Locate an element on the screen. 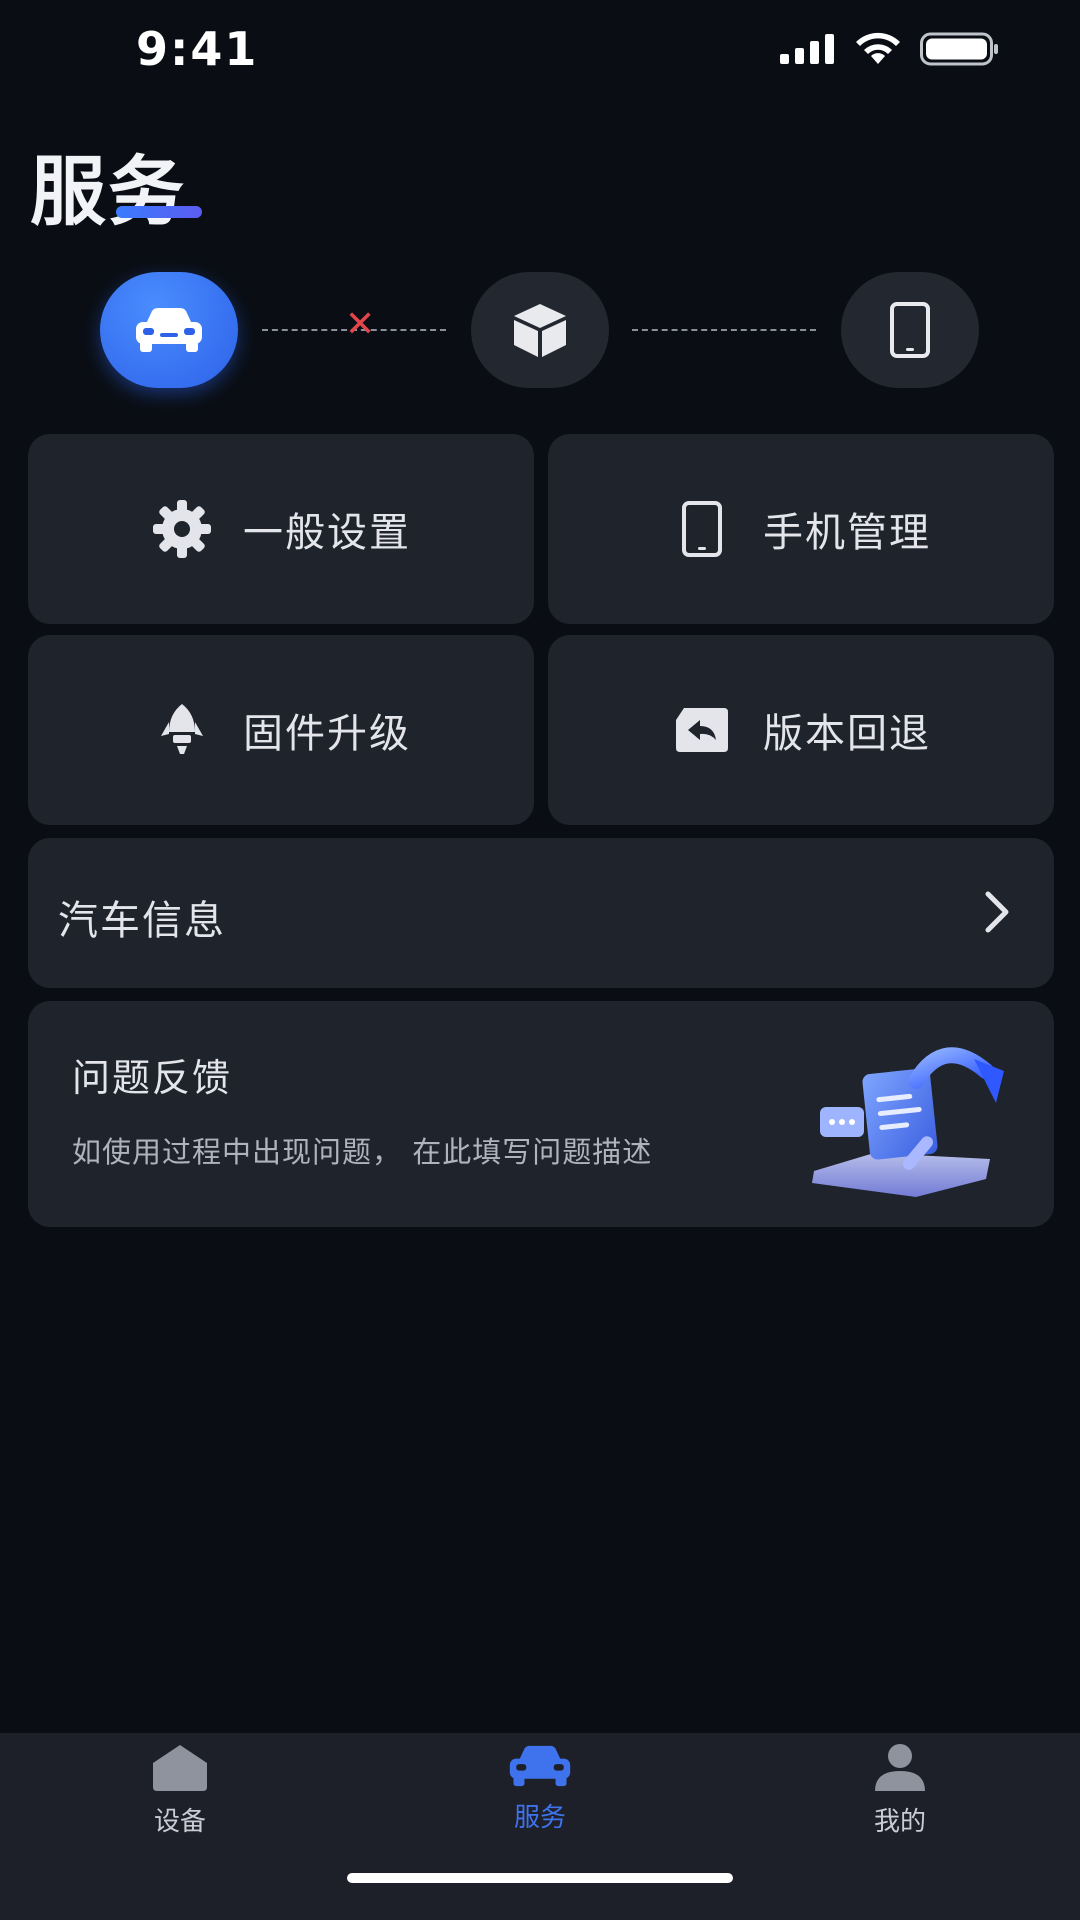 The image size is (1080, 1920). feedback-description: 如使用过程中出现问题， 在此填写问题描述 is located at coordinates (362, 1152).